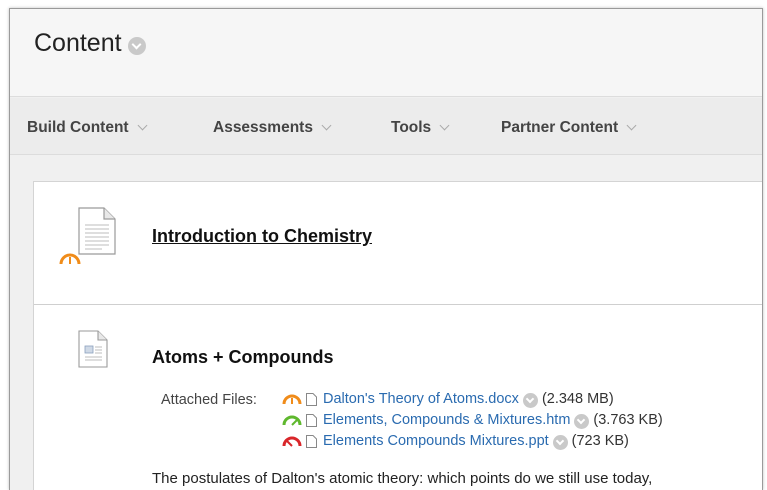  I want to click on item-title-link: Introduction to Chemistry, so click(262, 236).